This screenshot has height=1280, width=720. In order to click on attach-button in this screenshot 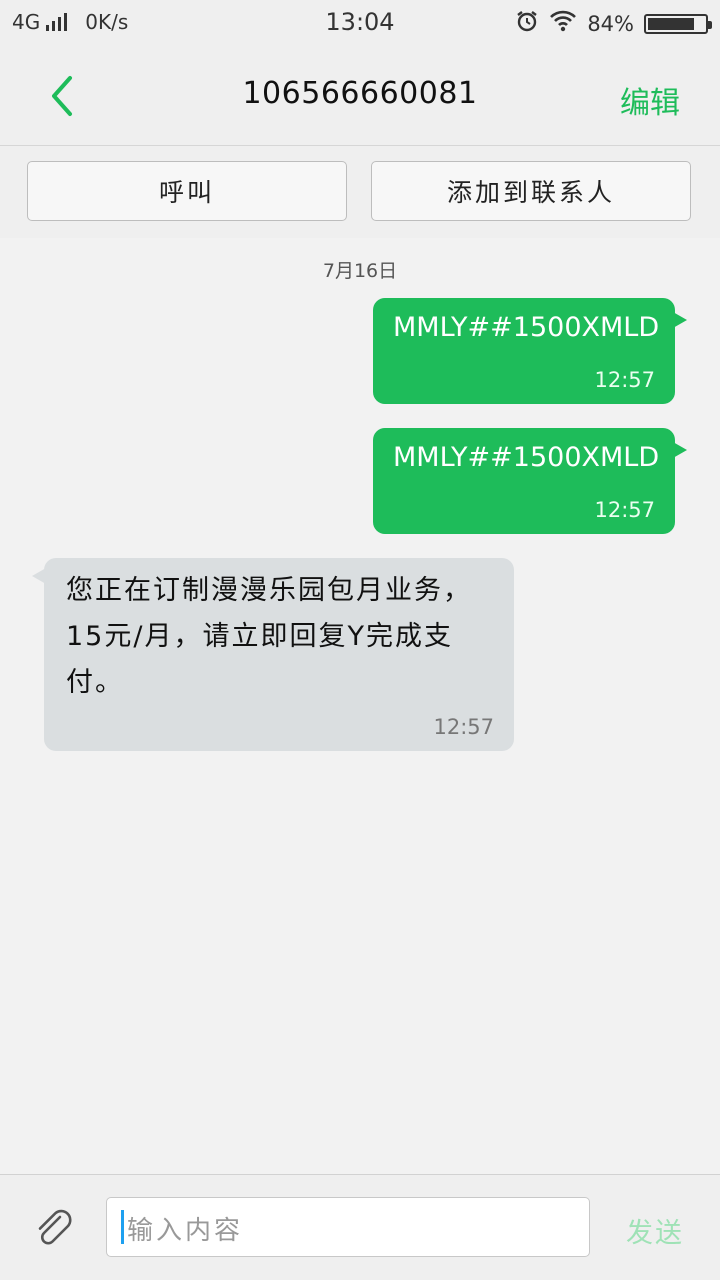, I will do `click(53, 1228)`.